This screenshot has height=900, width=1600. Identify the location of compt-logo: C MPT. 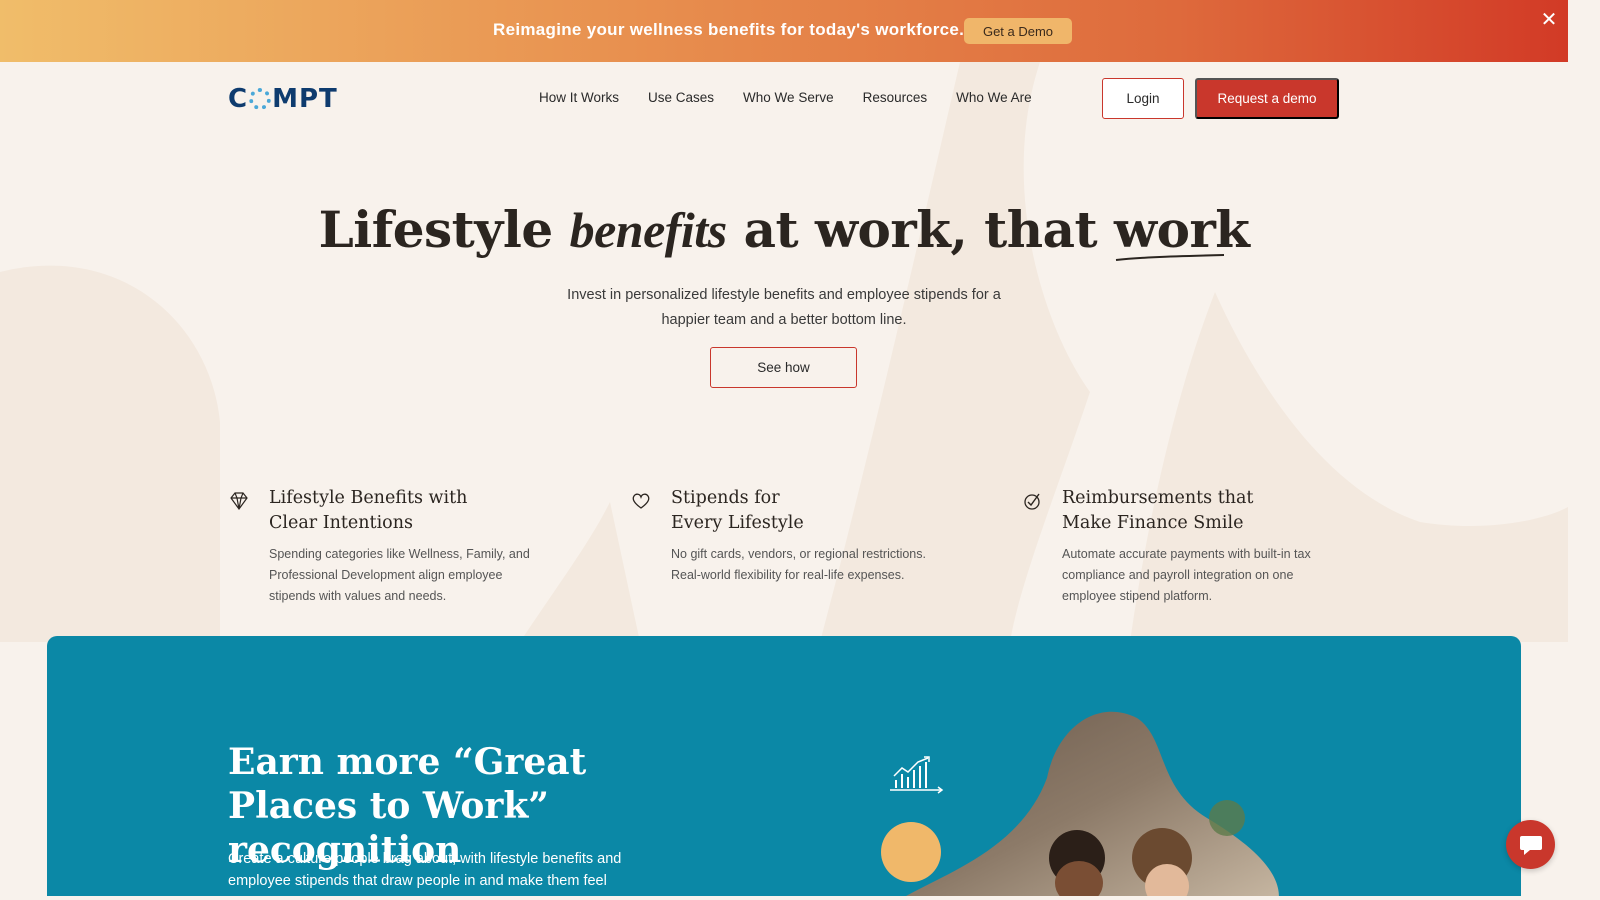
(283, 99).